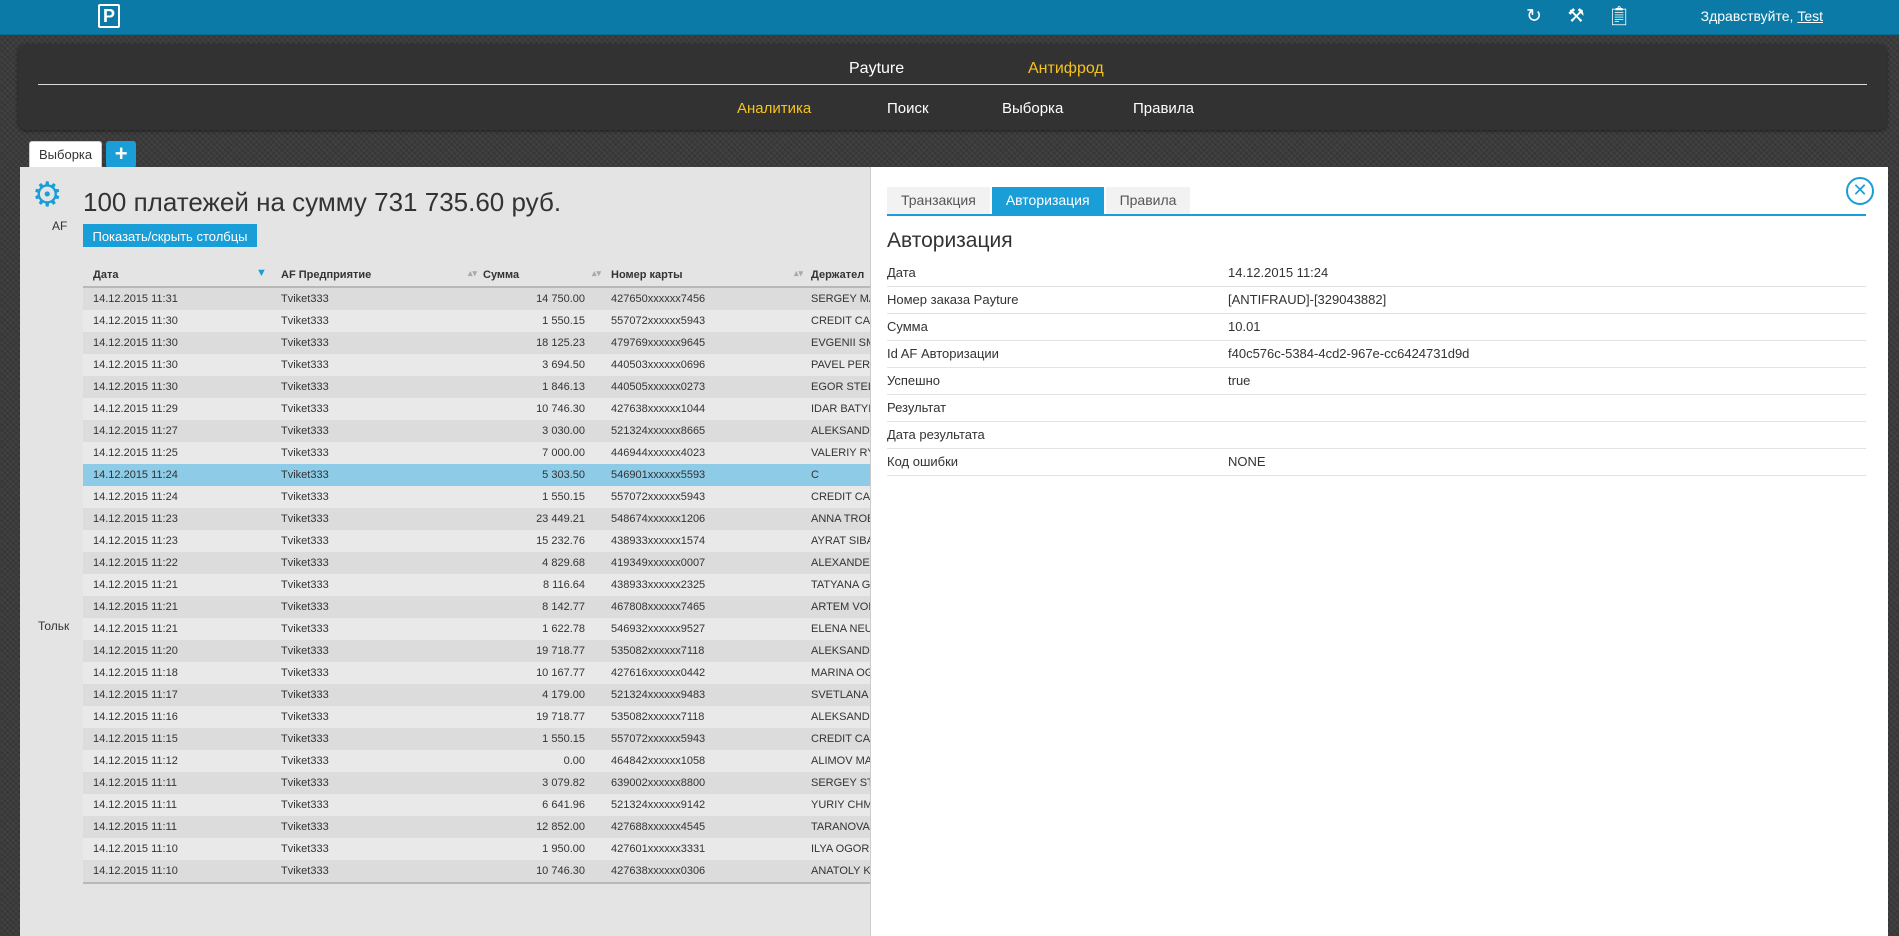 This screenshot has width=1899, height=936. I want to click on refresh-icon: ↻, so click(1534, 17).